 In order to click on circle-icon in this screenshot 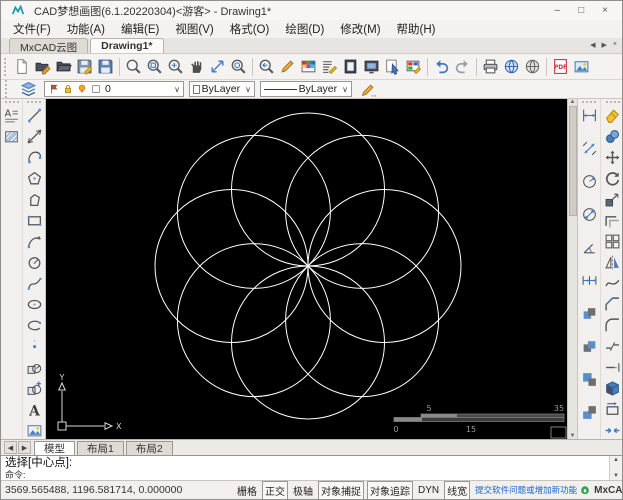, I will do `click(34, 262)`.